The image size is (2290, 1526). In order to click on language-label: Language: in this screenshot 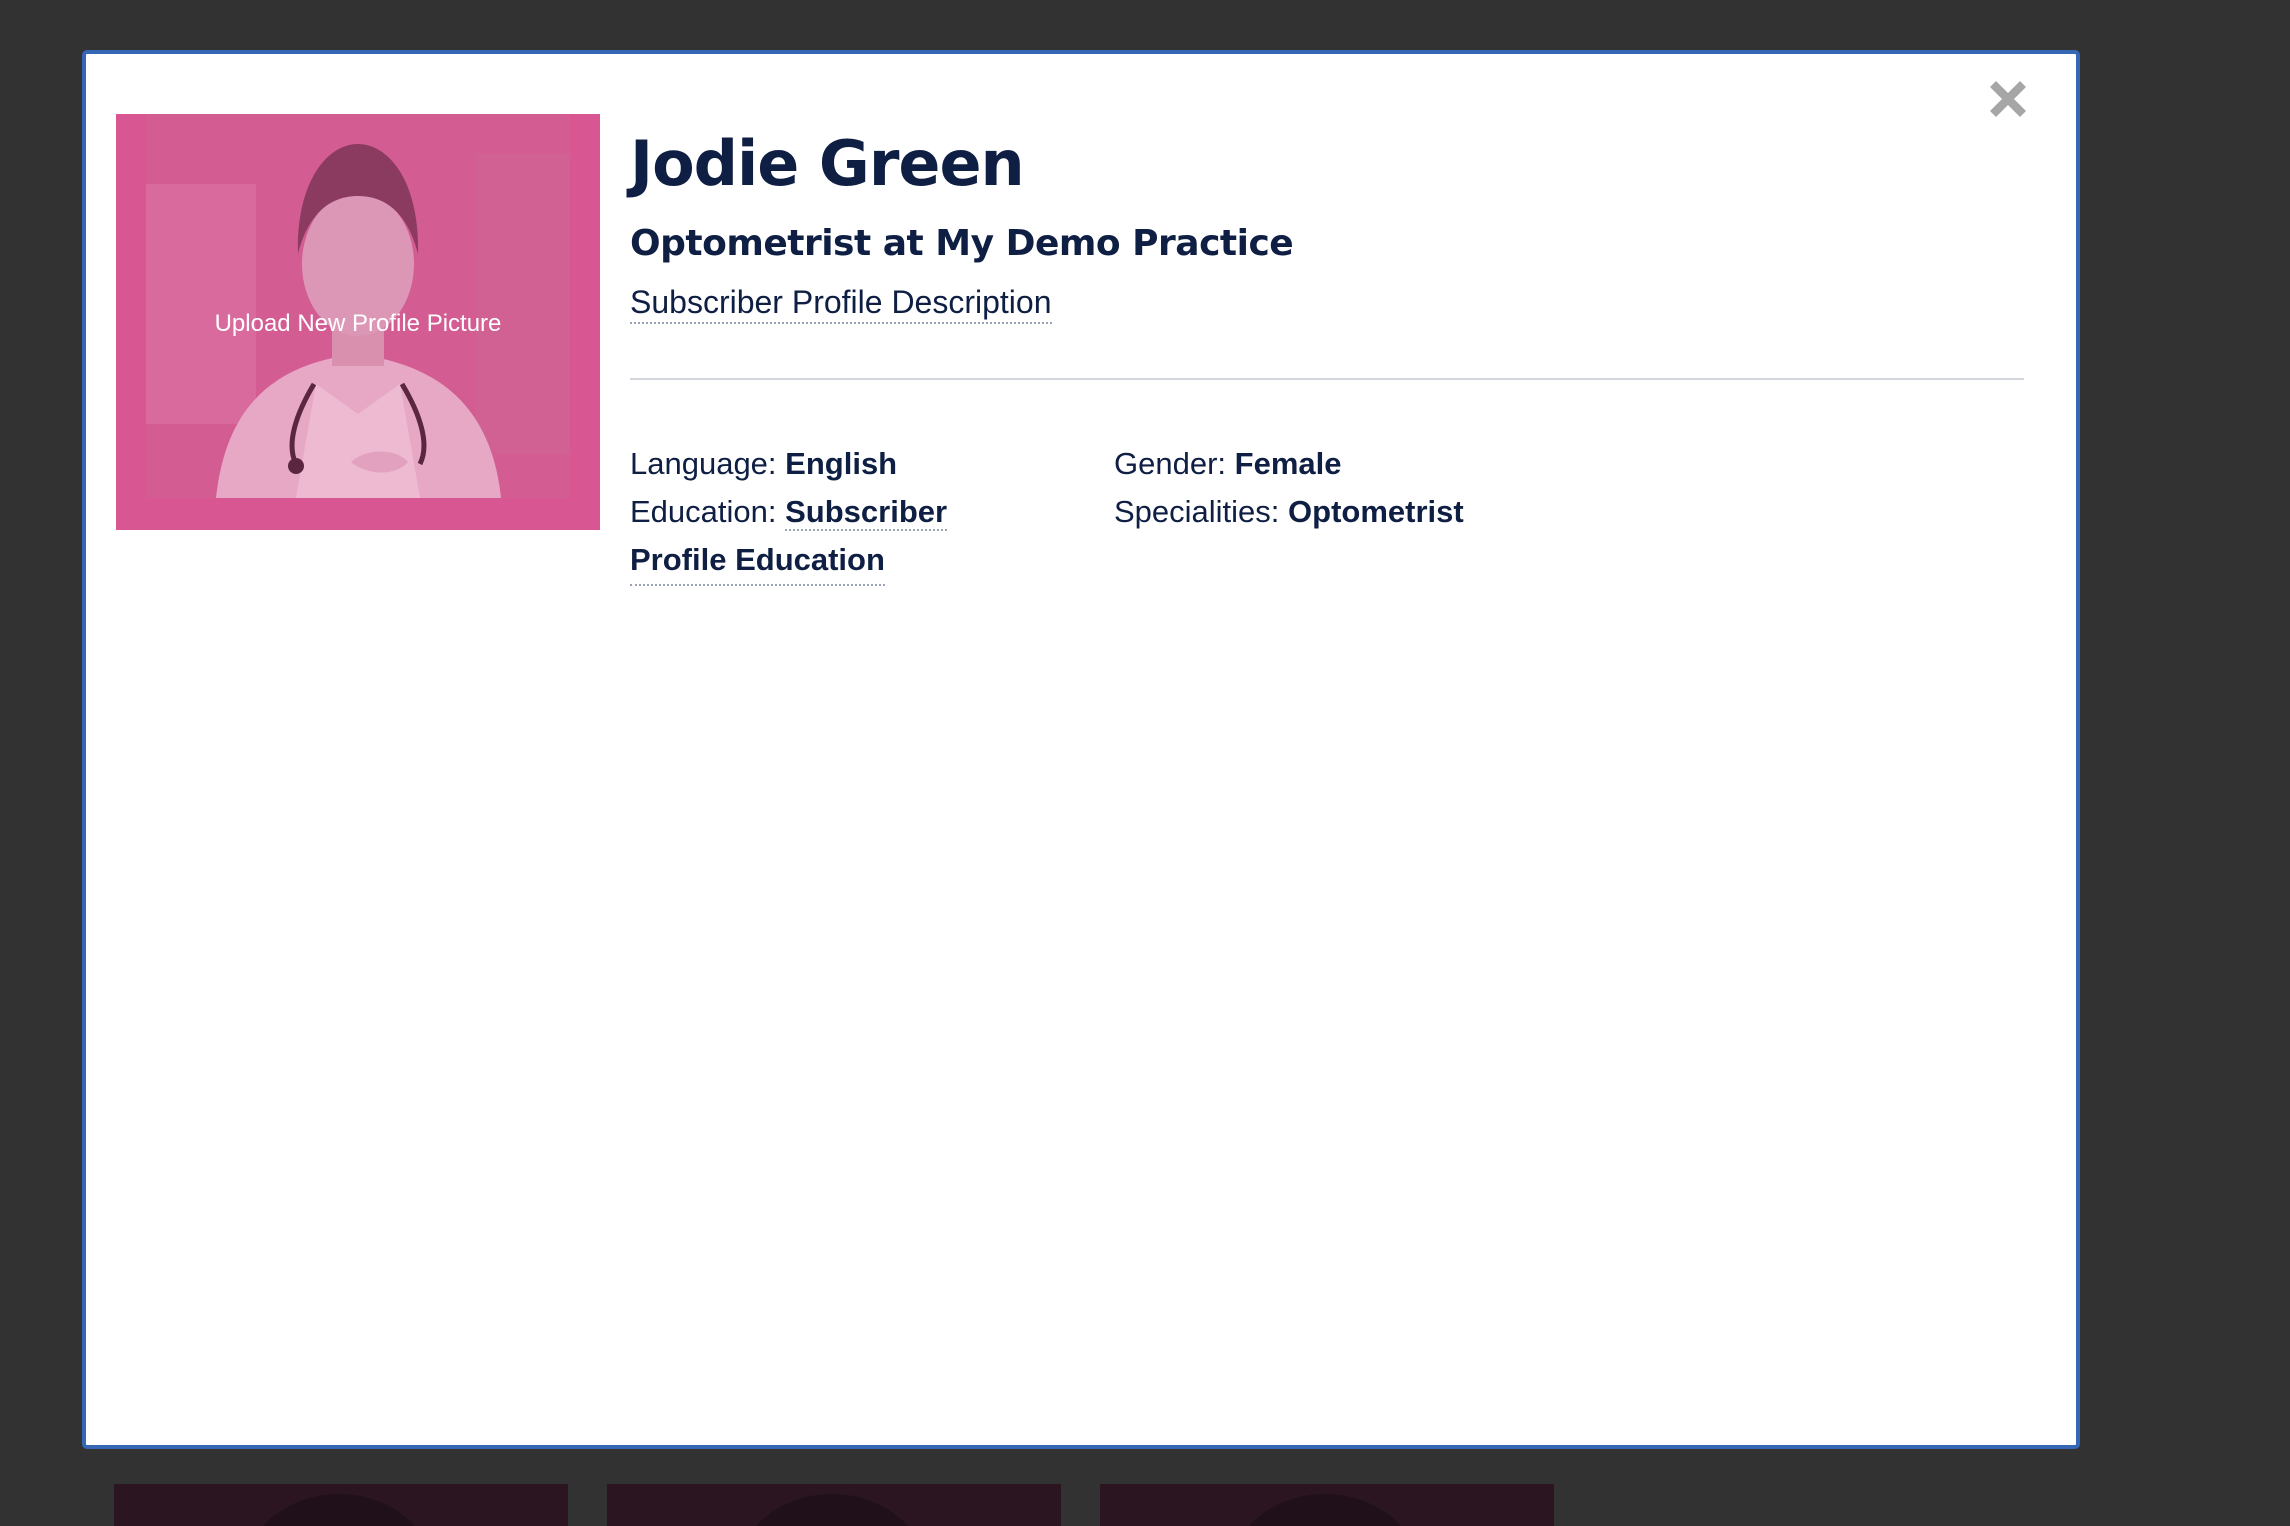, I will do `click(703, 463)`.